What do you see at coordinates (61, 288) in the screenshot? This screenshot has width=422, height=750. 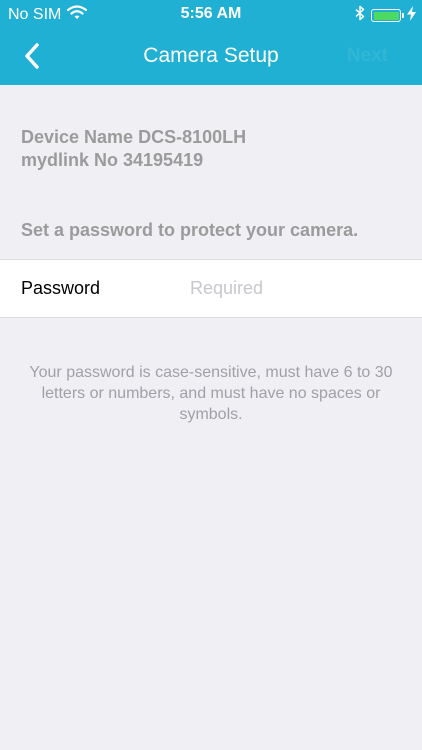 I see `password-label: Password` at bounding box center [61, 288].